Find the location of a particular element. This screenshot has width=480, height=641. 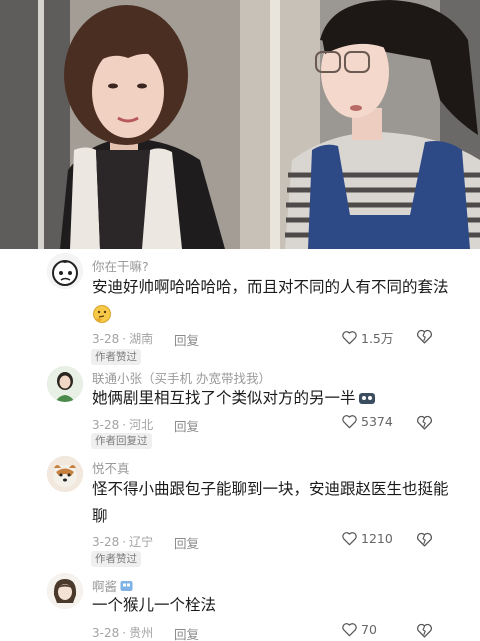

comment-text: 安迪好帅啊哈哈哈哈，而且对不同的人有不同的套法 is located at coordinates (272, 287).